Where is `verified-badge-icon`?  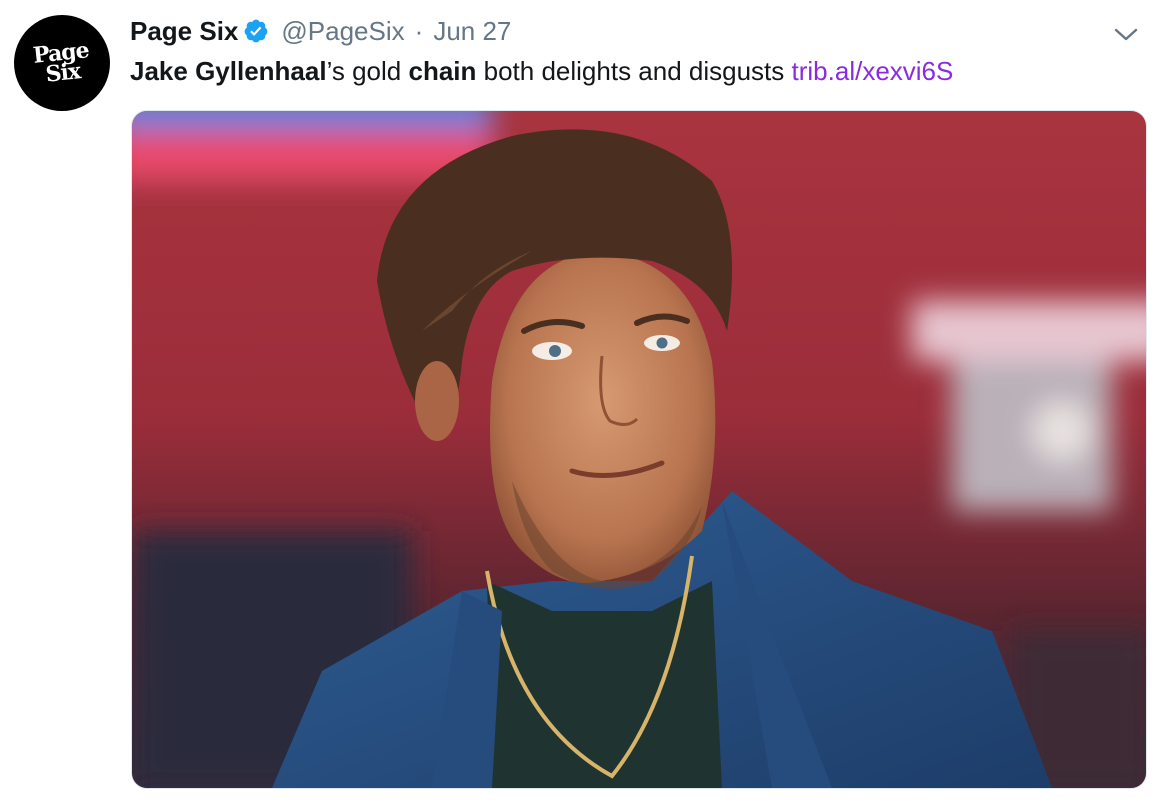
verified-badge-icon is located at coordinates (256, 31).